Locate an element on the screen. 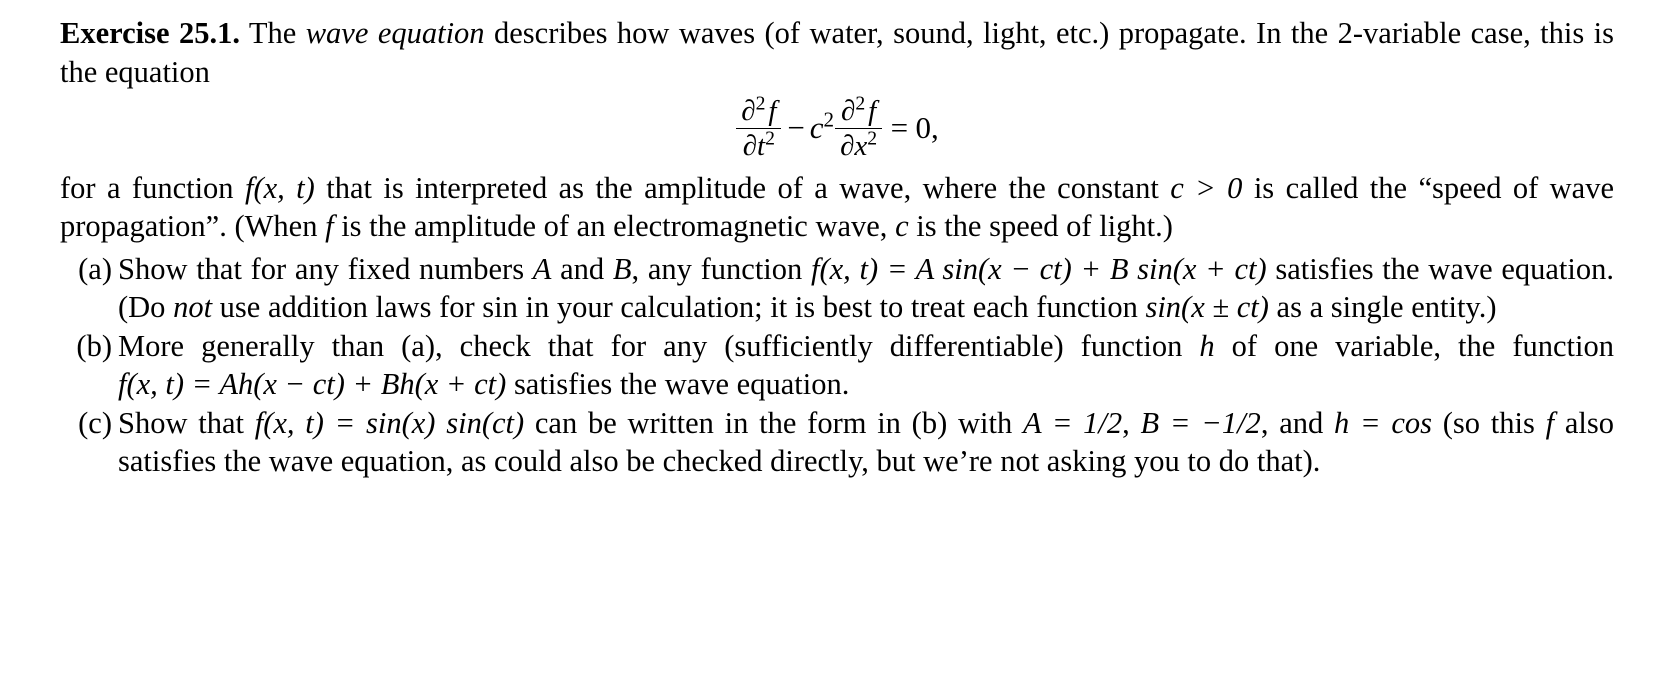 The image size is (1674, 692). minus-operator: − is located at coordinates (796, 128).